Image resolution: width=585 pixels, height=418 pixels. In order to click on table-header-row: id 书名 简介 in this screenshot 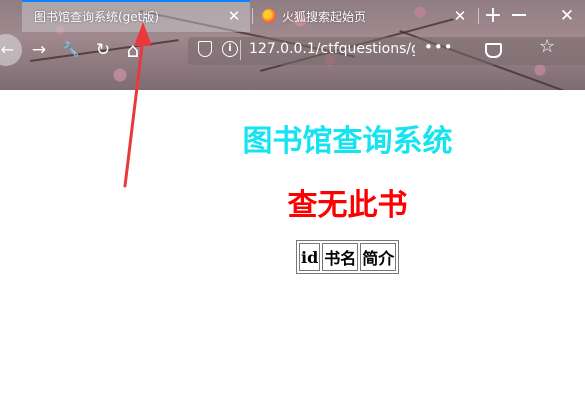, I will do `click(348, 257)`.